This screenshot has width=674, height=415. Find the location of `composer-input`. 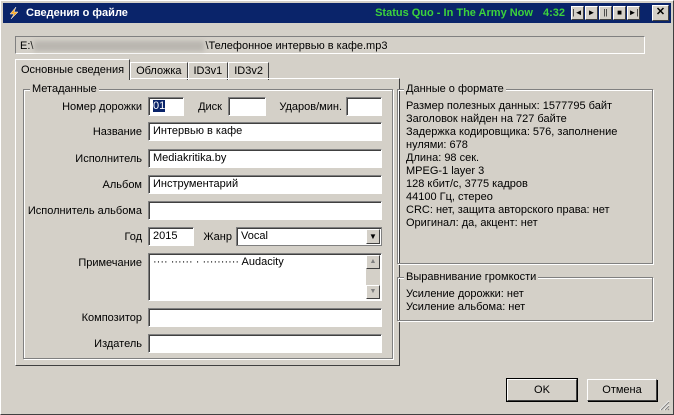

composer-input is located at coordinates (265, 317).